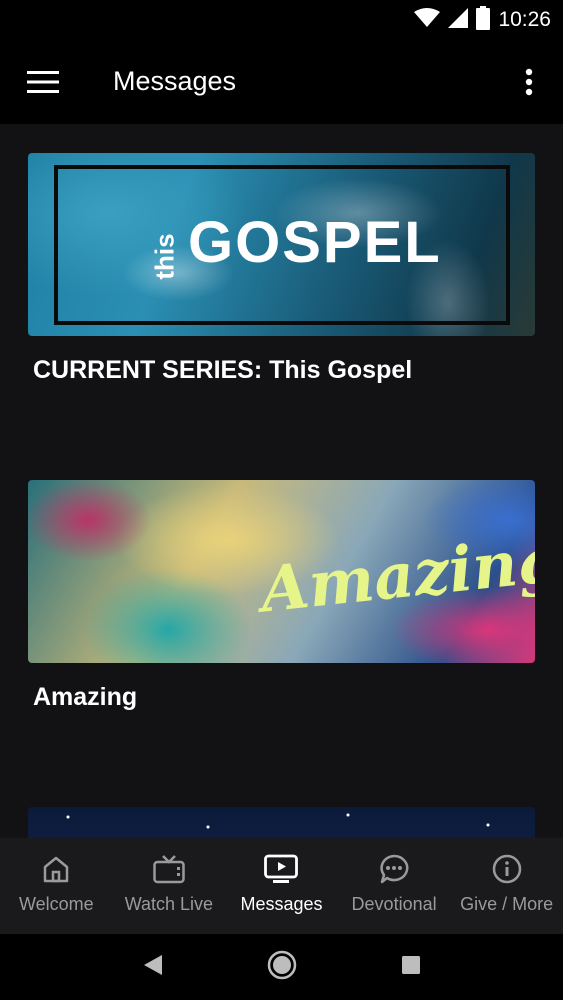 The image size is (563, 1000). What do you see at coordinates (281, 20) in the screenshot?
I see `status-bar: 10:26` at bounding box center [281, 20].